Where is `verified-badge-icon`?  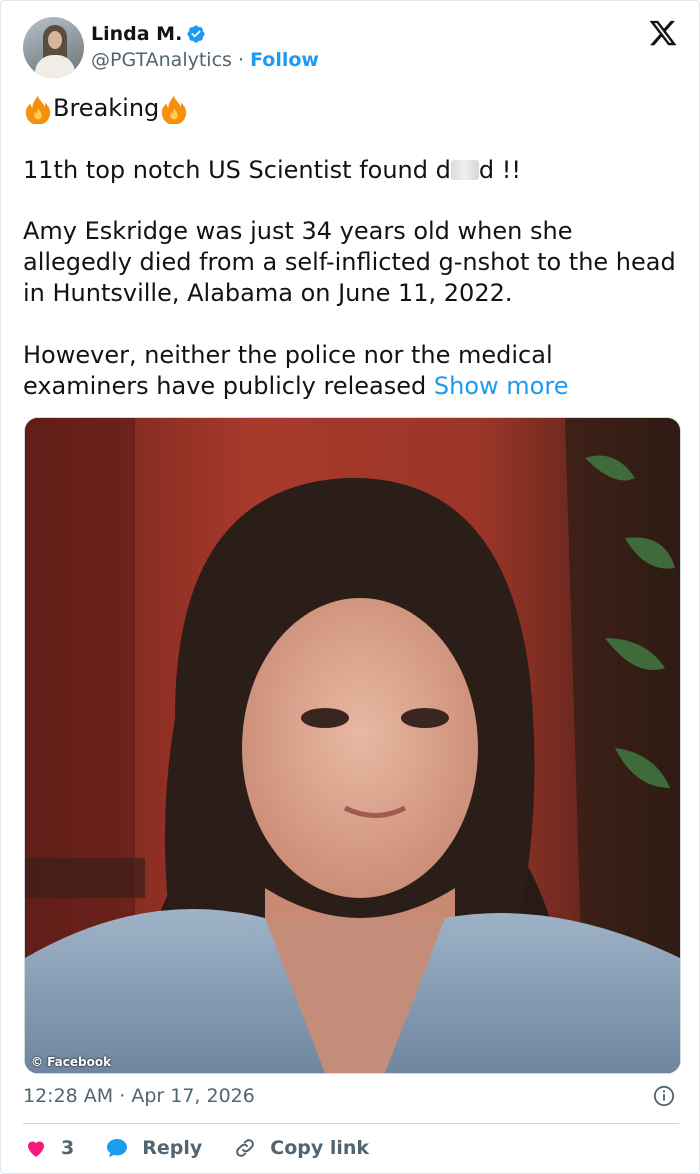
verified-badge-icon is located at coordinates (196, 34).